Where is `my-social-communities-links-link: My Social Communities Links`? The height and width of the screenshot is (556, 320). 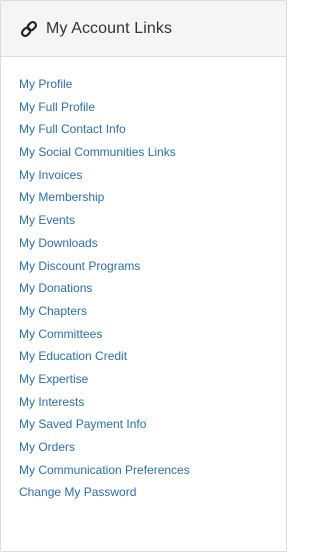 my-social-communities-links-link: My Social Communities Links is located at coordinates (97, 152).